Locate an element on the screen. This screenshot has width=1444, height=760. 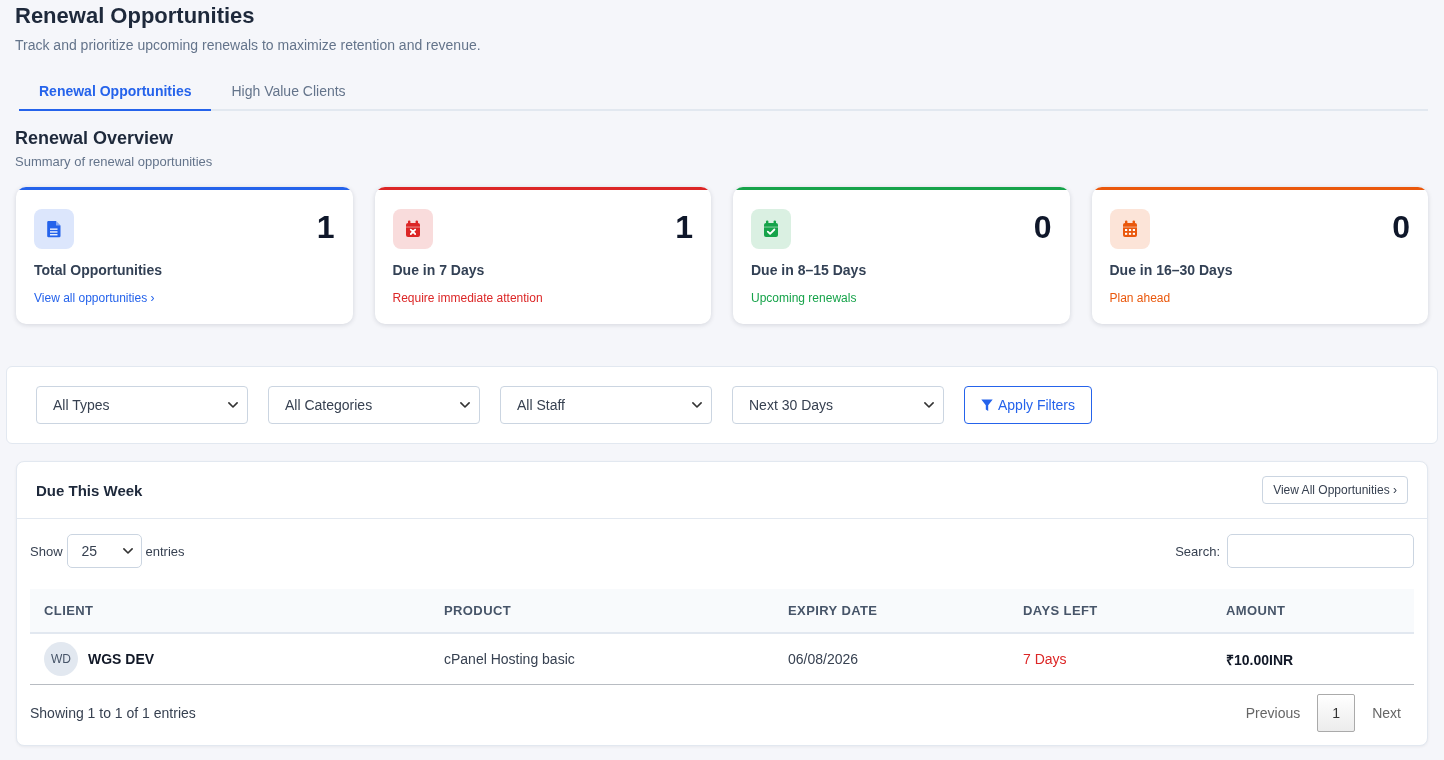
length-label: Show is located at coordinates (46, 551).